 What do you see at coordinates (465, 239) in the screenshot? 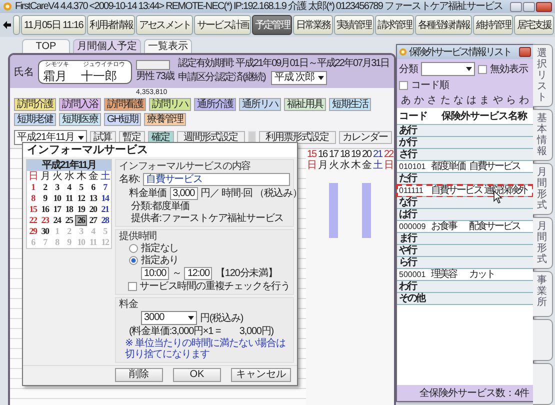
I see `group-row: ま行` at bounding box center [465, 239].